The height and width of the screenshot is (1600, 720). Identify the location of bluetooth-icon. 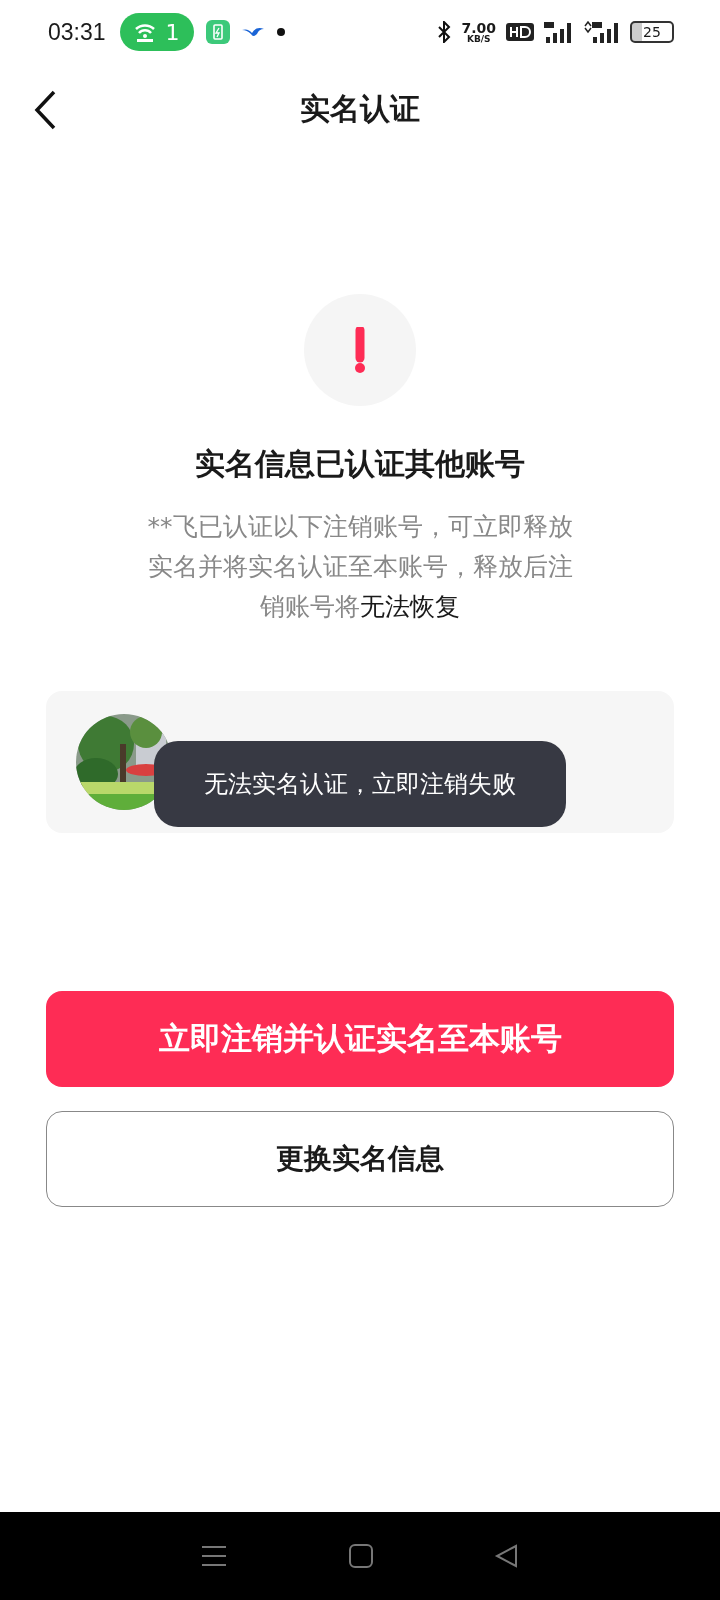
(444, 32).